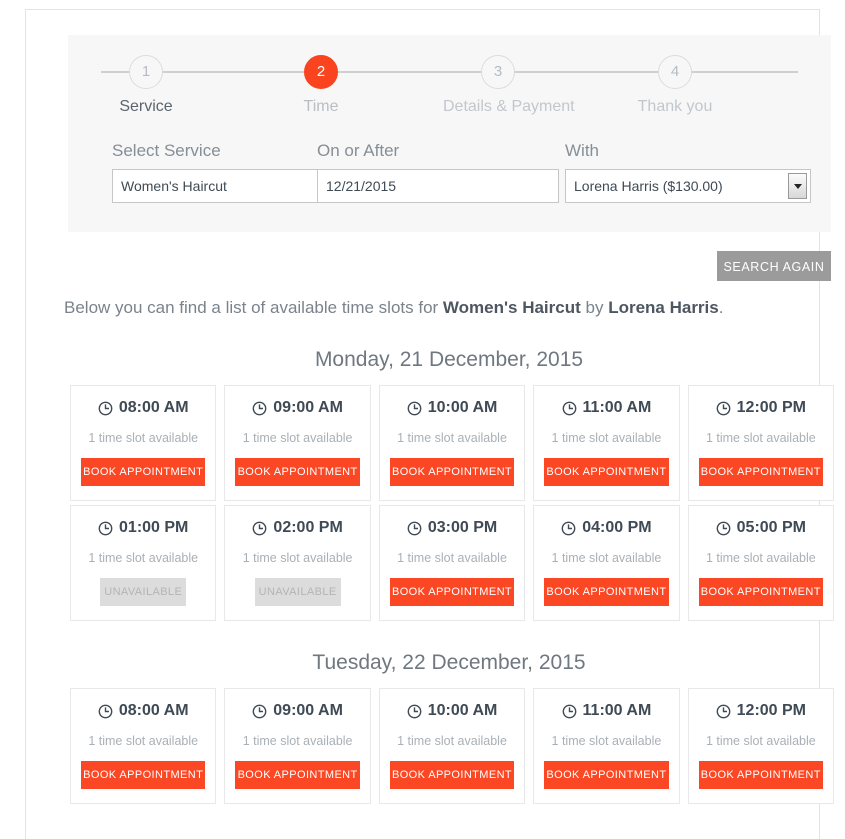 The image size is (845, 839). What do you see at coordinates (297, 563) in the screenshot?
I see `time-slot-card: 02:00 PM 1 time slot available UNAVAILABLE` at bounding box center [297, 563].